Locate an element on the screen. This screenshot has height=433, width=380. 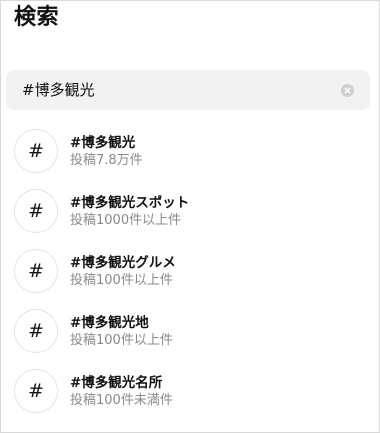
list-item: # #博多観光地 投稿100件以上件 is located at coordinates (190, 331).